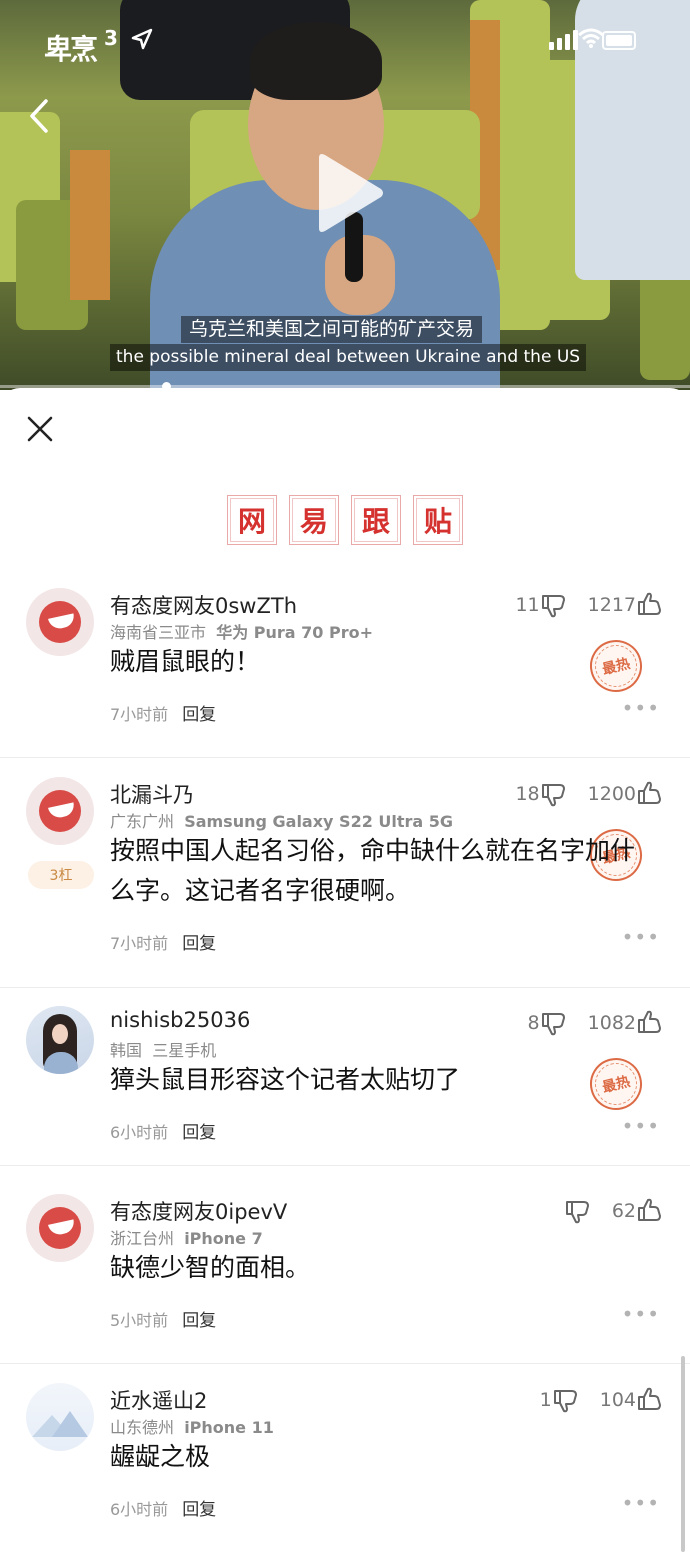  Describe the element at coordinates (617, 1400) in the screenshot. I see `upvote-count: 104` at that location.